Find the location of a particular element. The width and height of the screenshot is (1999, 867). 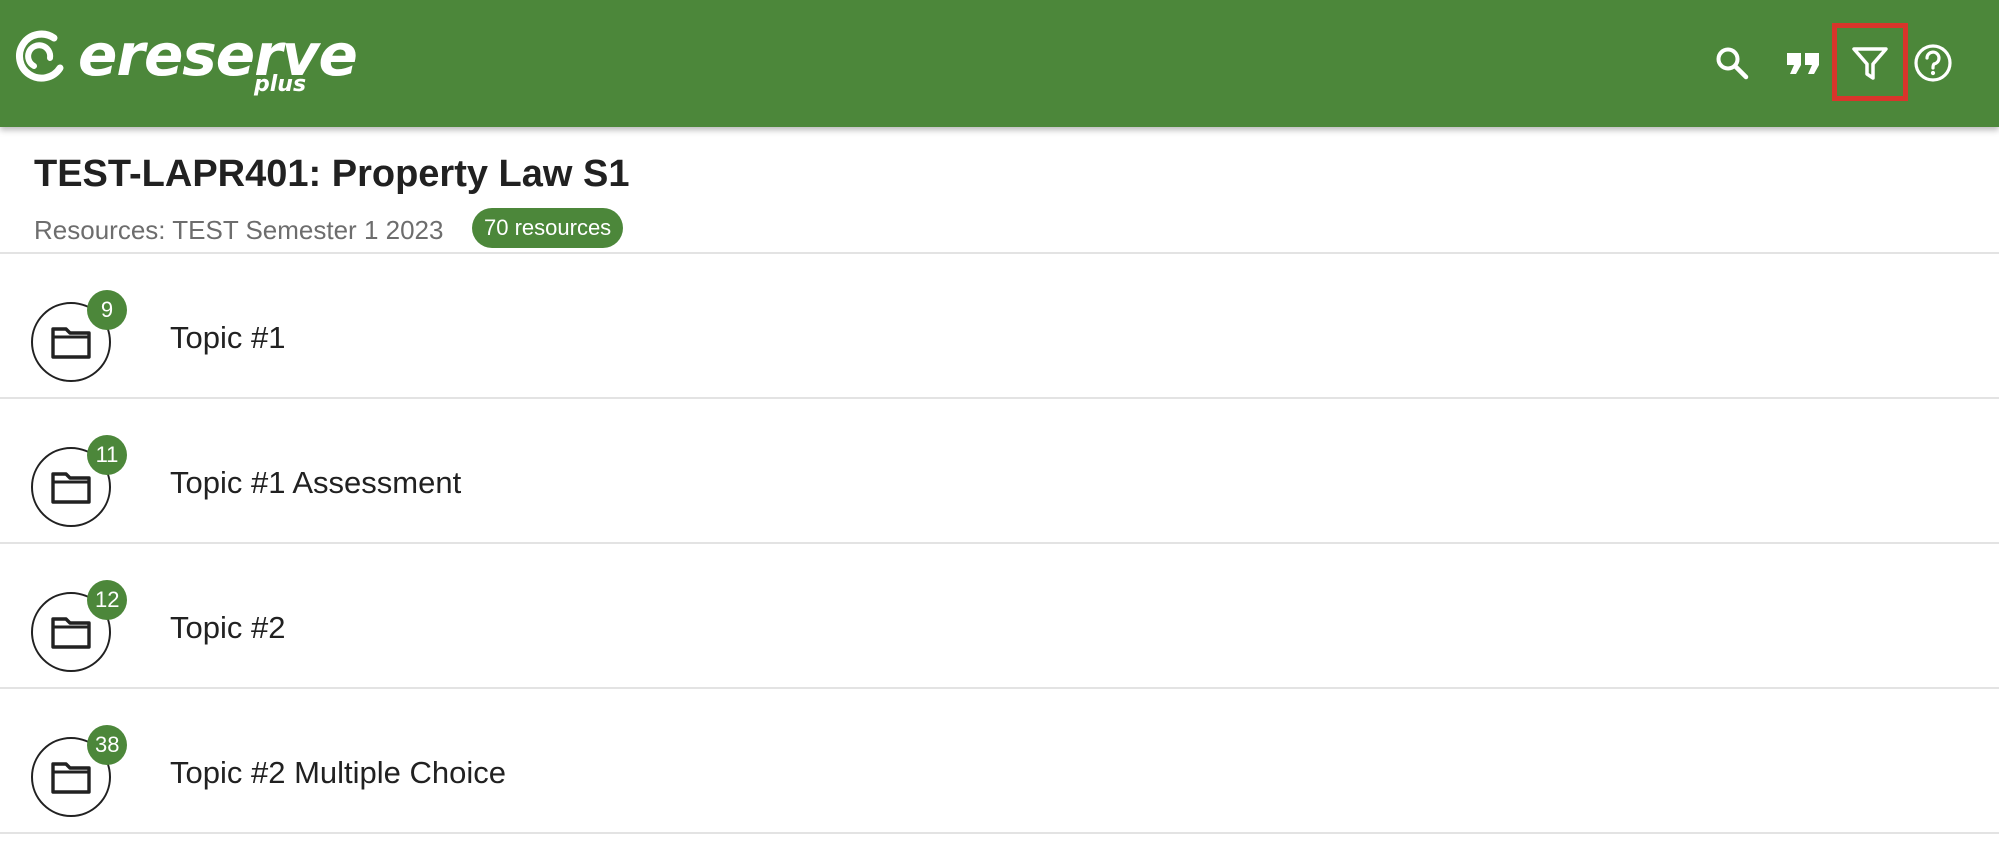

topic-label: Topic #1 is located at coordinates (228, 337).